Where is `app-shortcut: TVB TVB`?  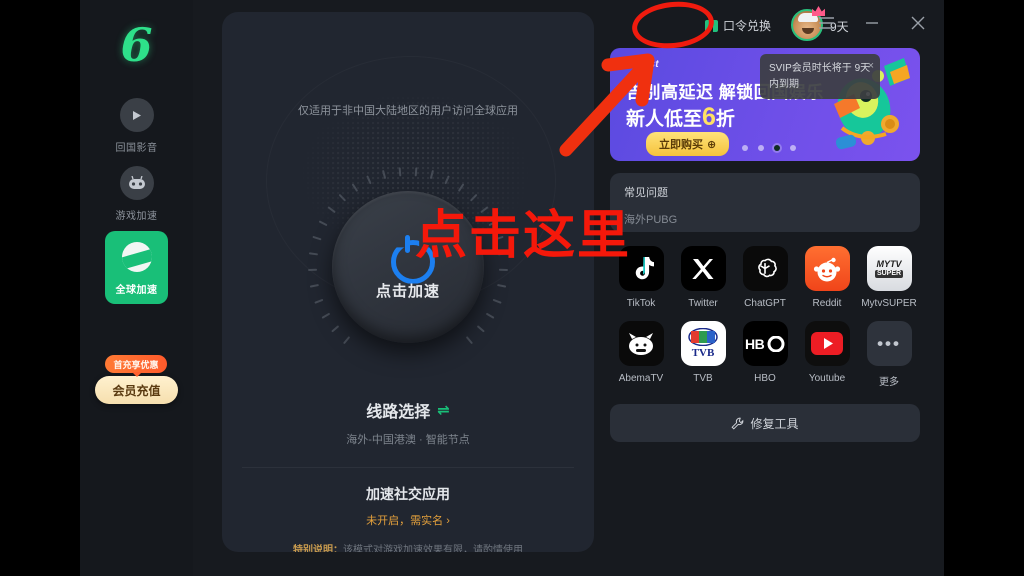 app-shortcut: TVB TVB is located at coordinates (703, 354).